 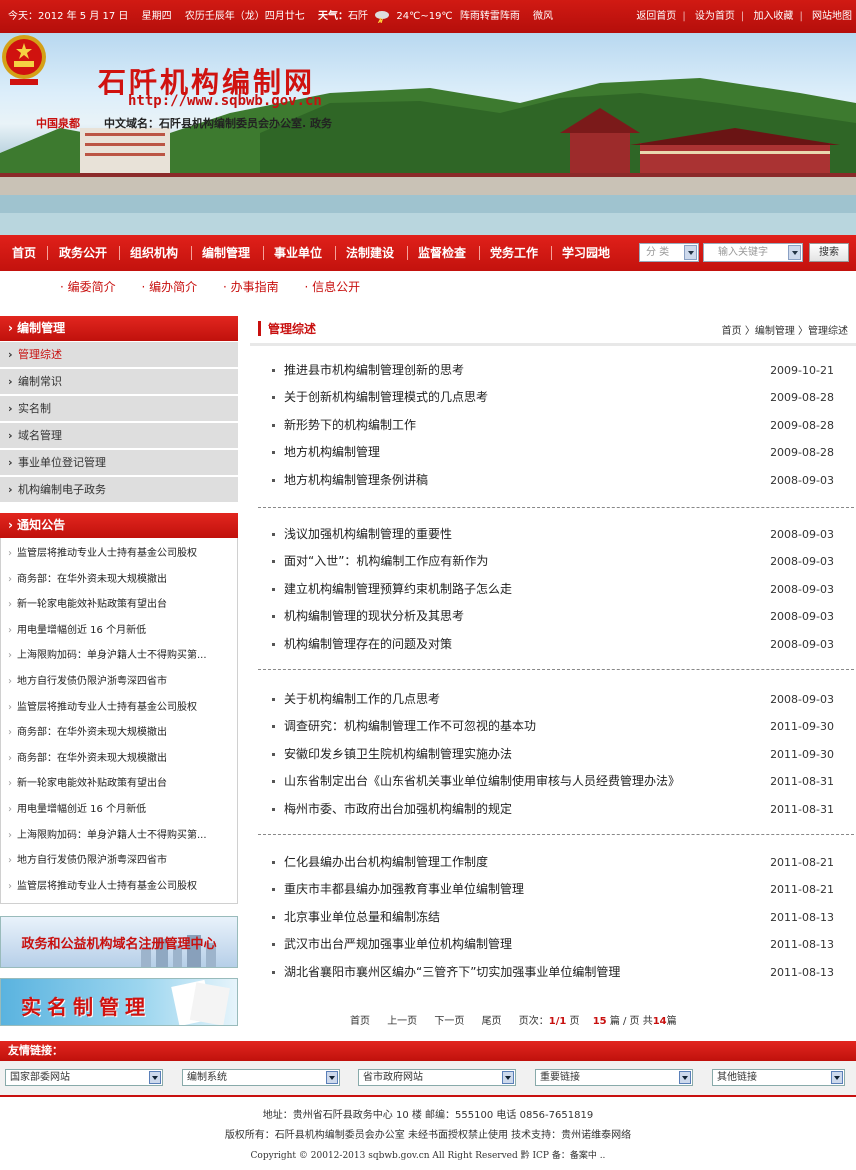 I want to click on side-menu-item-overview: 管理综述, so click(x=119, y=355).